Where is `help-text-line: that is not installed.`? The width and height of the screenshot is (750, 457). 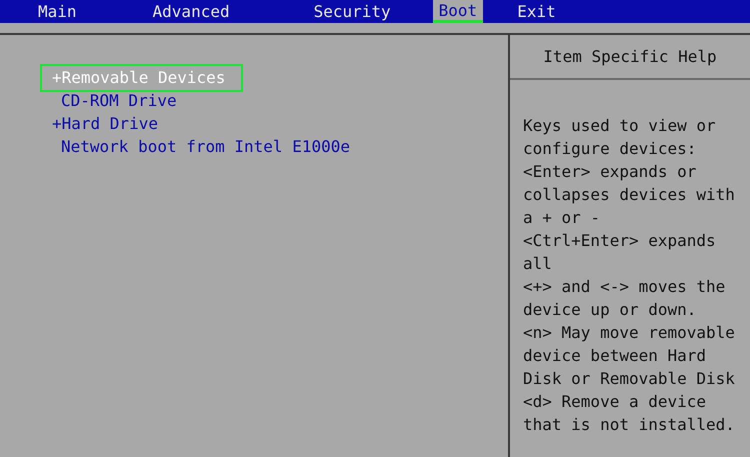 help-text-line: that is not installed. is located at coordinates (629, 425).